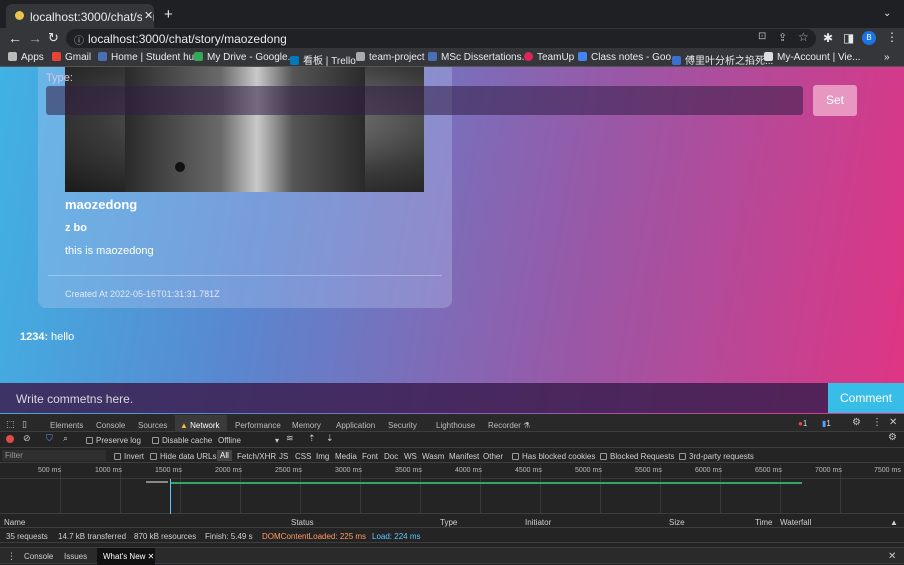 This screenshot has width=904, height=565. What do you see at coordinates (637, 456) in the screenshot?
I see `blocked-requests-checkbox: Blocked Requests` at bounding box center [637, 456].